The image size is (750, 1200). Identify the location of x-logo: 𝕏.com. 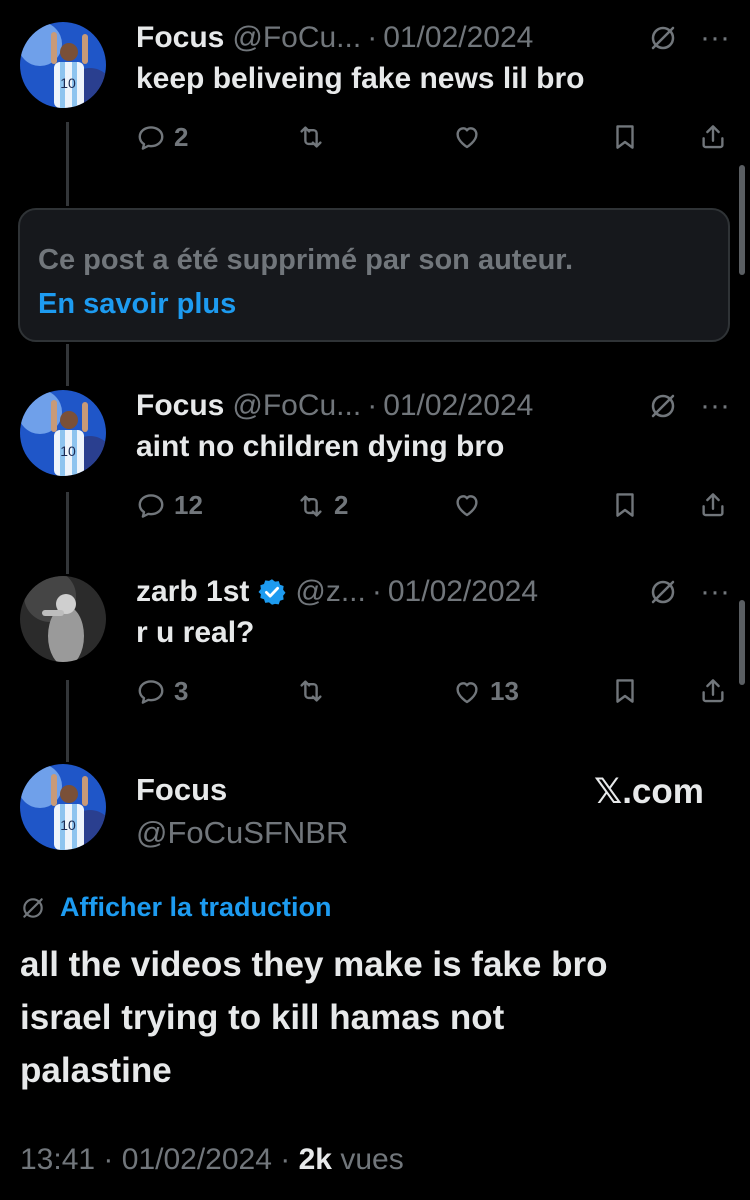
(649, 791).